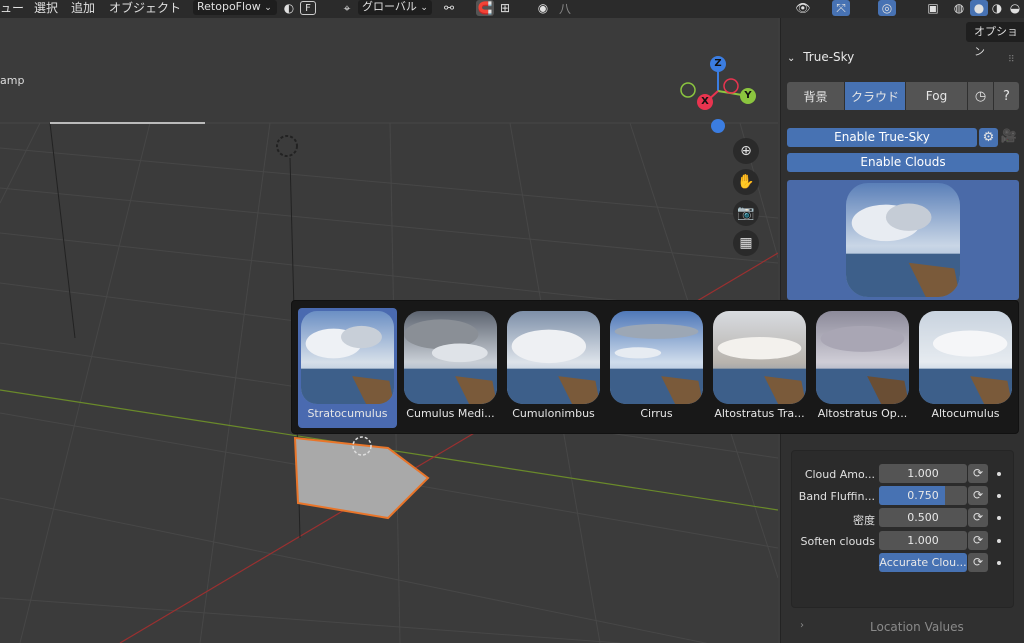 The image size is (1024, 643). Describe the element at coordinates (937, 96) in the screenshot. I see `tab-fog: Fog` at that location.